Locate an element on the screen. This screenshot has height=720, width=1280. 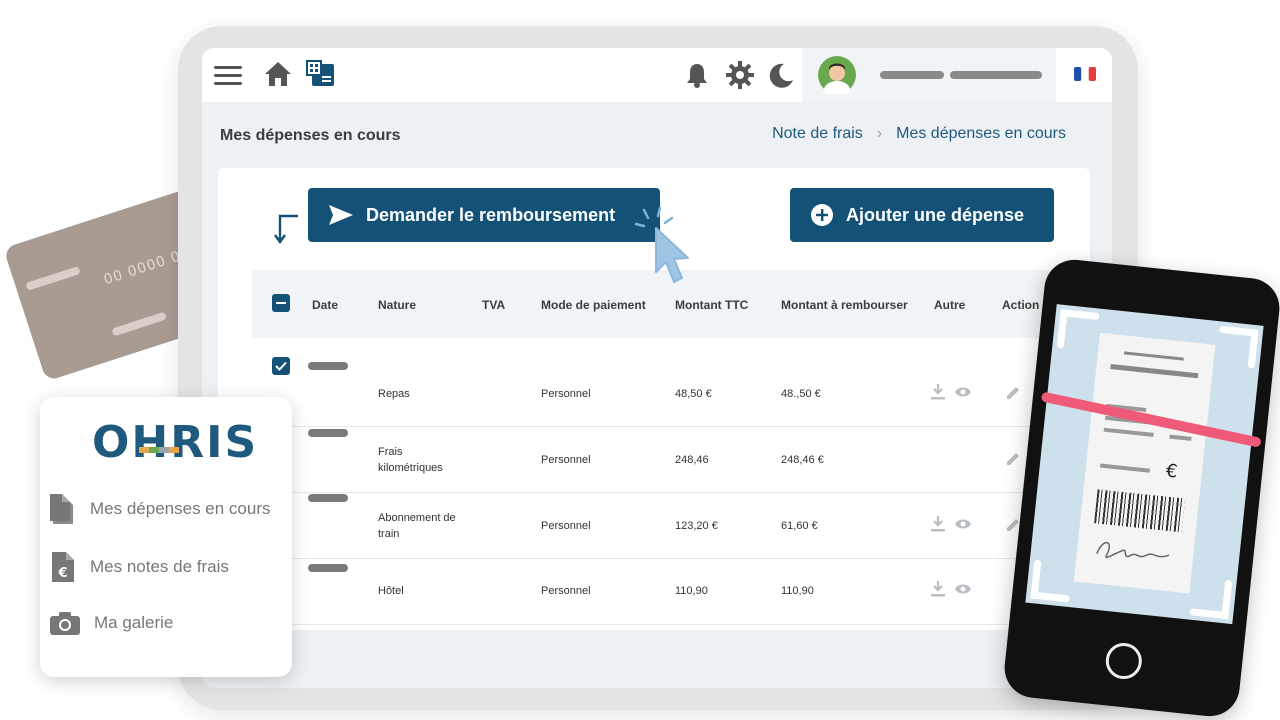
phone-illustration: € is located at coordinates (1140, 488).